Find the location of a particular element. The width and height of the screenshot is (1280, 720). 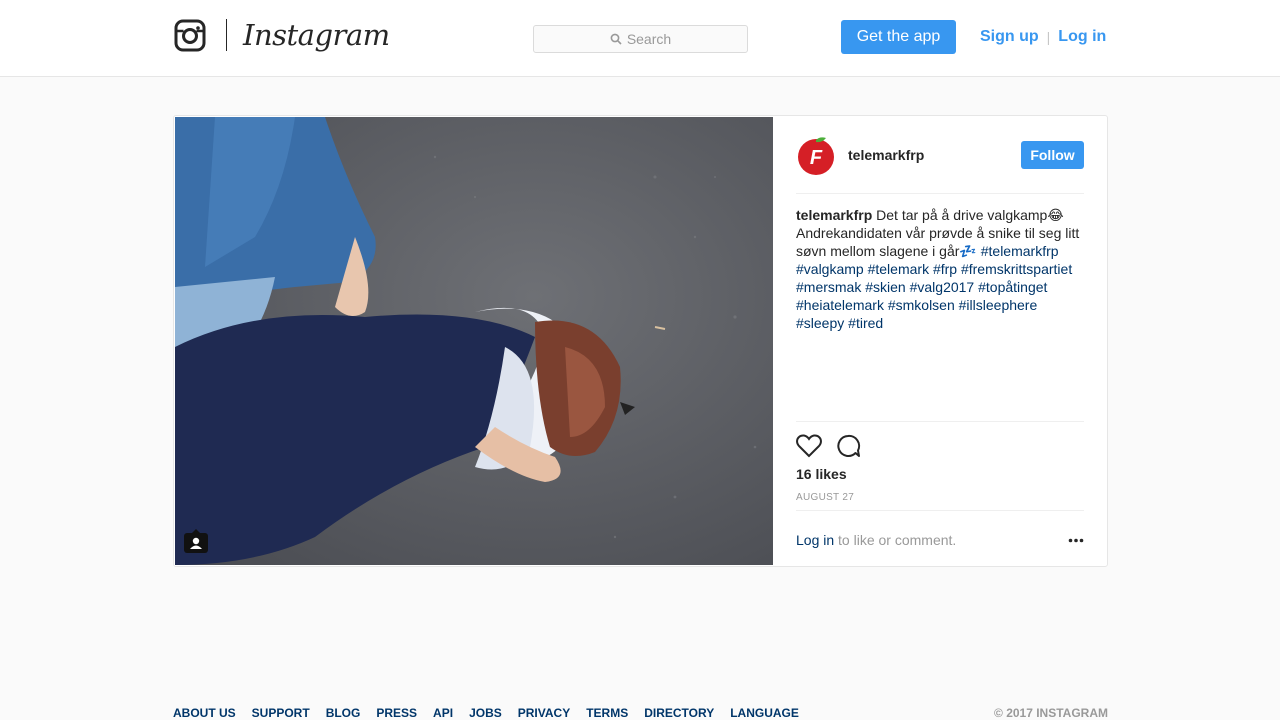

comment-icon is located at coordinates (848, 446).